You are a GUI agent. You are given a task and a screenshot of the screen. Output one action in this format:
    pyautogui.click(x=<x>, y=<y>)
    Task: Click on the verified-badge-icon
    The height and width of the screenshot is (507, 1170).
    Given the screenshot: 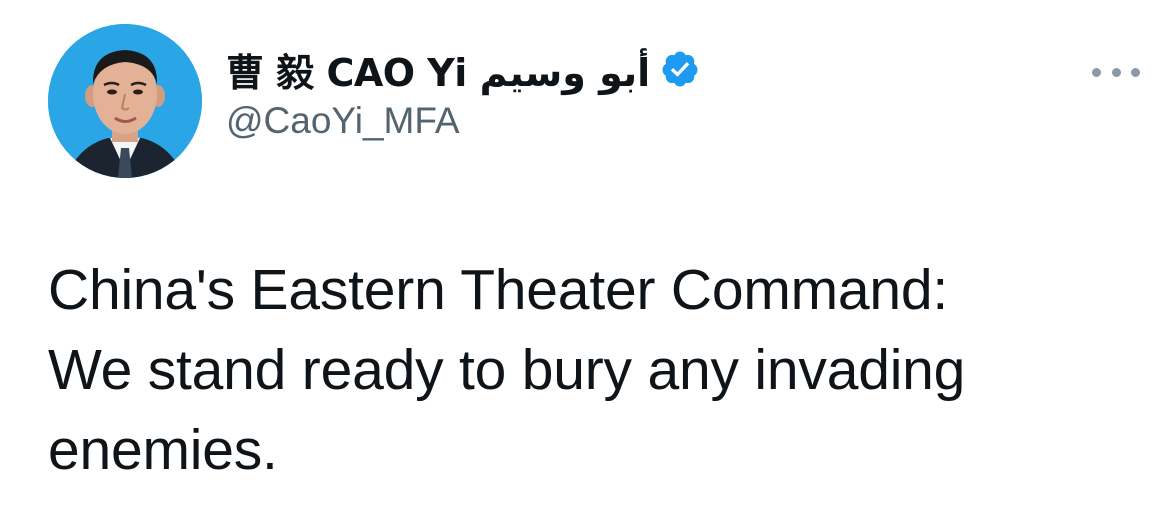 What is the action you would take?
    pyautogui.click(x=680, y=69)
    